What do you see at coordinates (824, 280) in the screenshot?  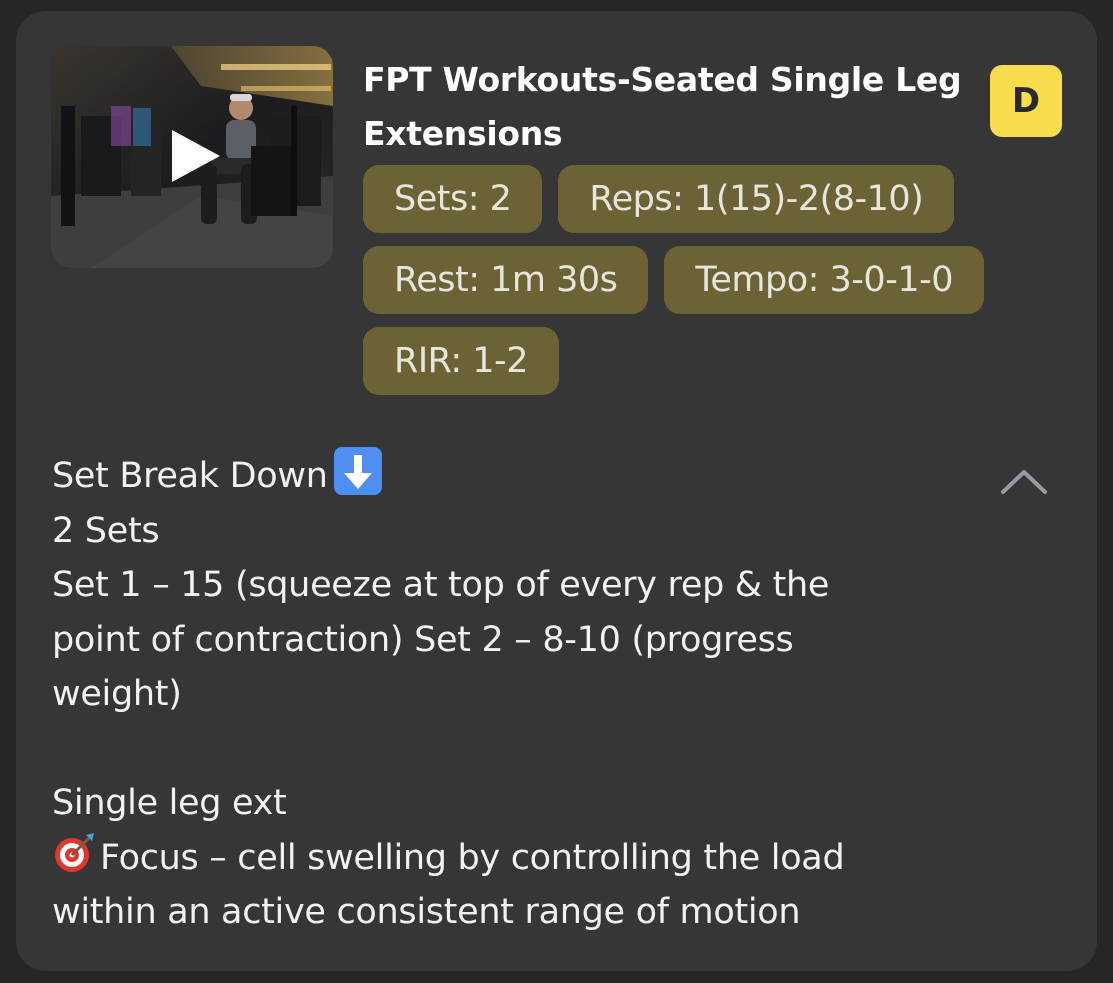 I see `tempo-chip: Tempo: 3-0-1-0` at bounding box center [824, 280].